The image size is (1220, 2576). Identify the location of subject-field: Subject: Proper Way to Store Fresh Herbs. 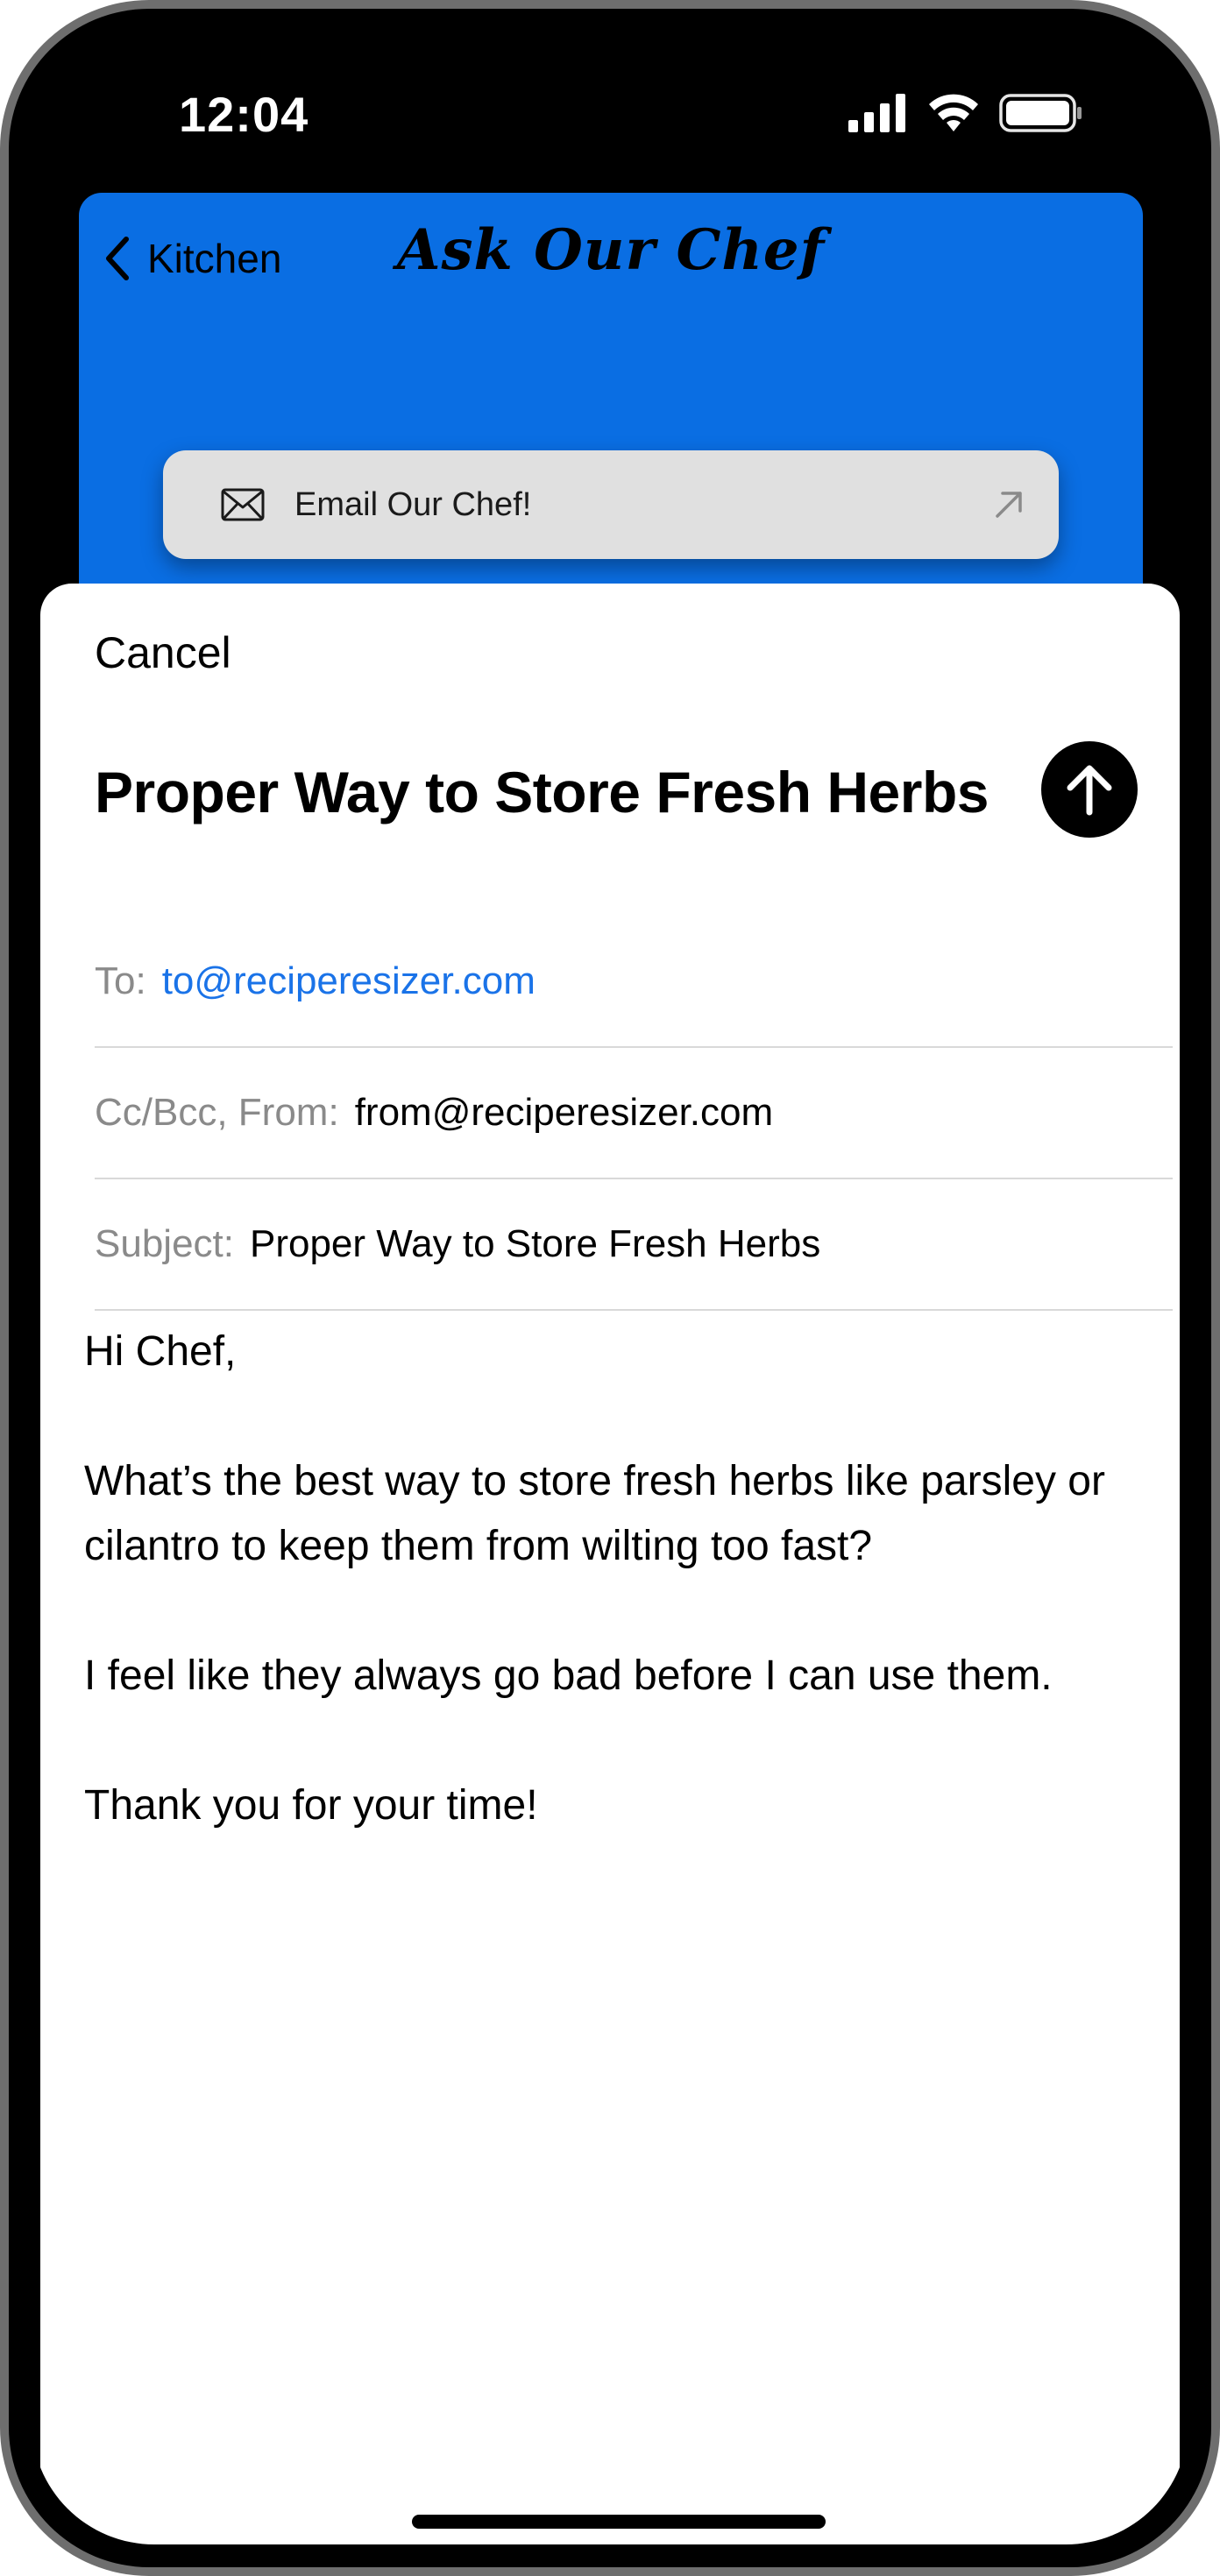
(634, 1245).